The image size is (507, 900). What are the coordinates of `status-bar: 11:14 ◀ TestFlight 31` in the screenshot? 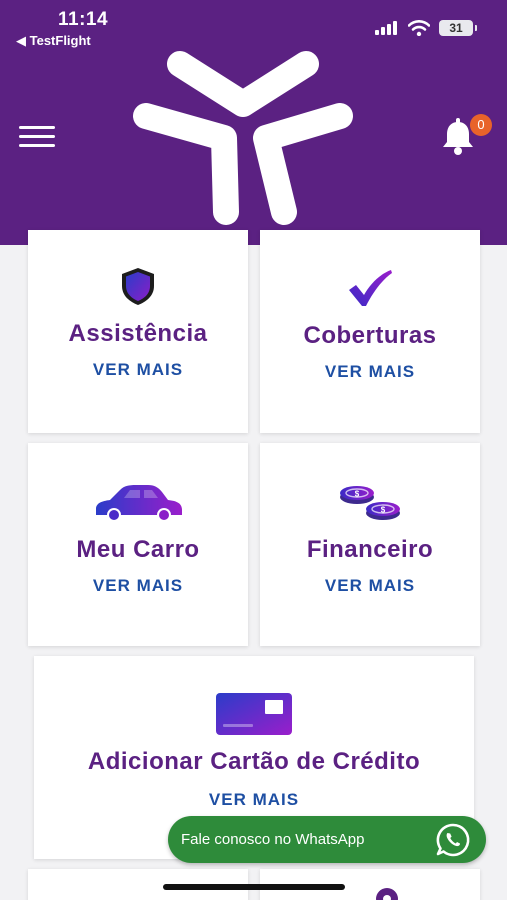 It's located at (253, 26).